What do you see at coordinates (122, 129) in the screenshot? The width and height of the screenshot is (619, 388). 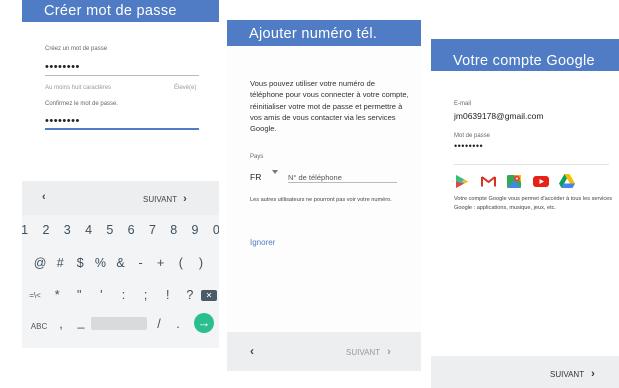 I see `confirm-underline` at bounding box center [122, 129].